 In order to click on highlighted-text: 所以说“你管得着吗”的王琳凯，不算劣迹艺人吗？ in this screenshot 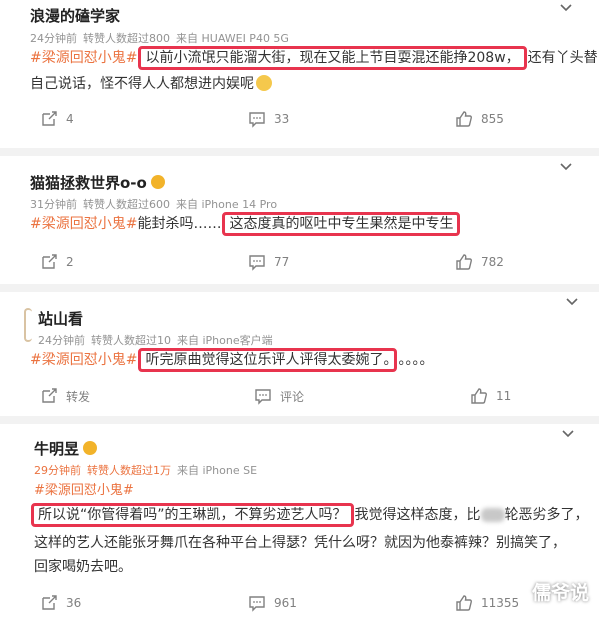, I will do `click(192, 515)`.